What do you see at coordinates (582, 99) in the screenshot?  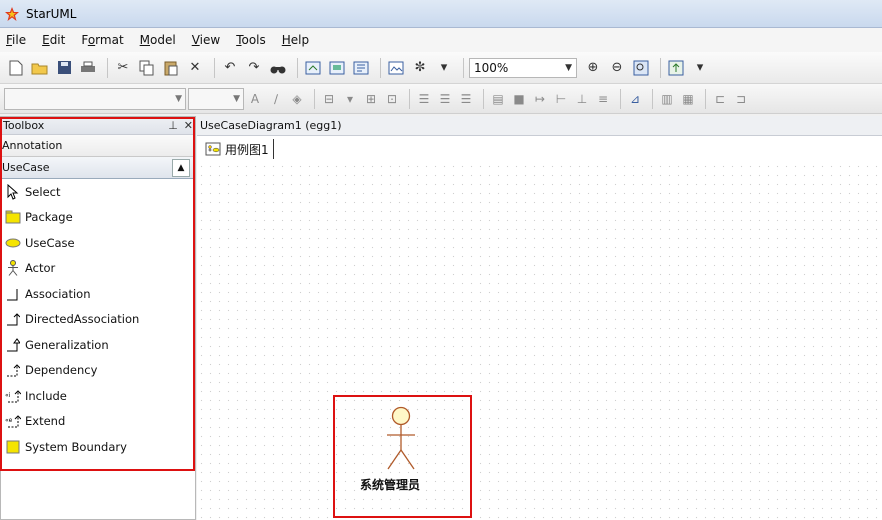 I see `space-v-icon: ⊥` at bounding box center [582, 99].